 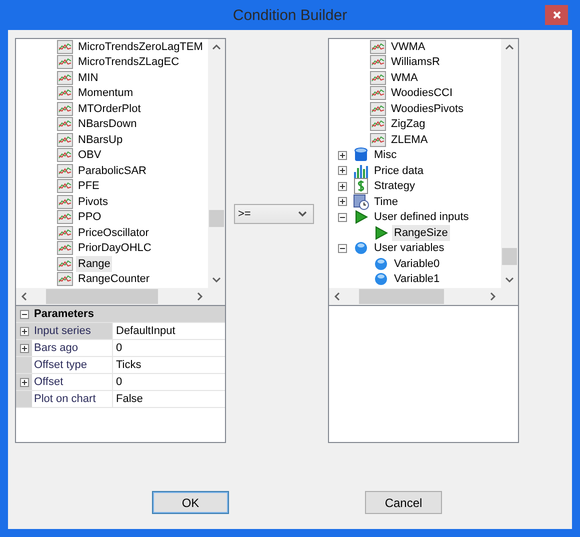 What do you see at coordinates (394, 186) in the screenshot?
I see `tree-category: Strategy` at bounding box center [394, 186].